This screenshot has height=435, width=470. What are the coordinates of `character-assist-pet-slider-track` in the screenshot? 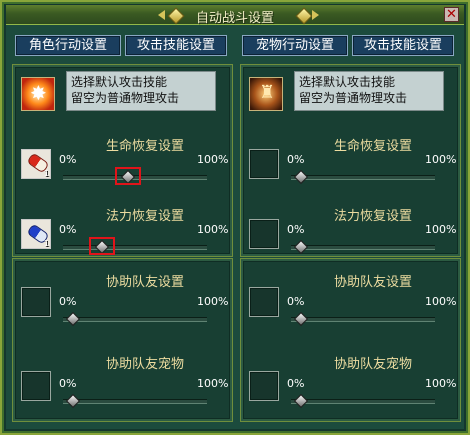 It's located at (135, 401).